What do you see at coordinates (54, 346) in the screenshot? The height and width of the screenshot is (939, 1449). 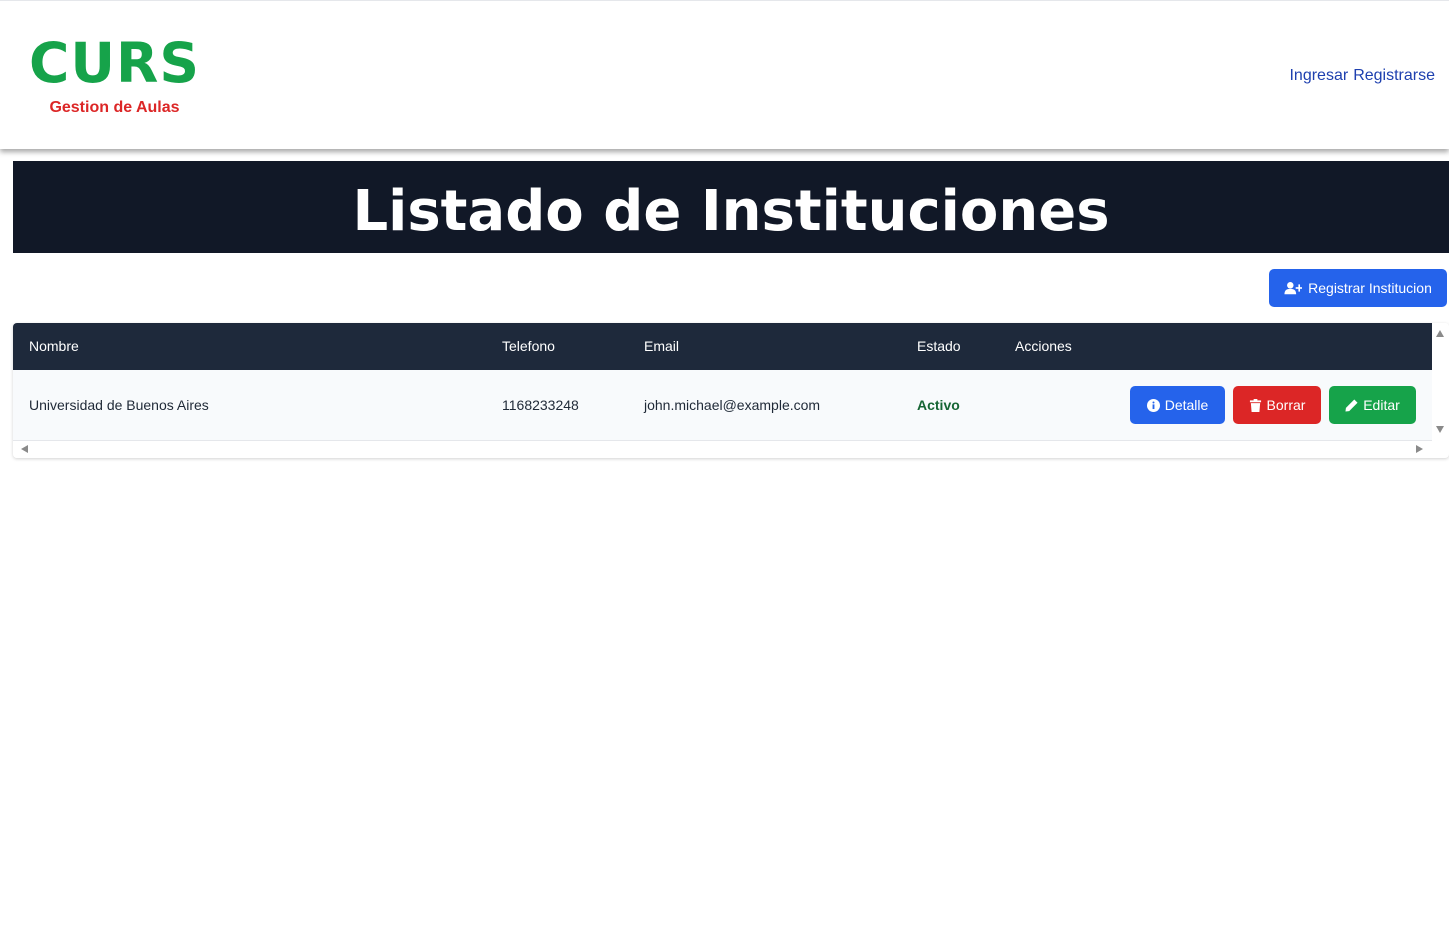 I see `column-header-nombre: Nombre` at bounding box center [54, 346].